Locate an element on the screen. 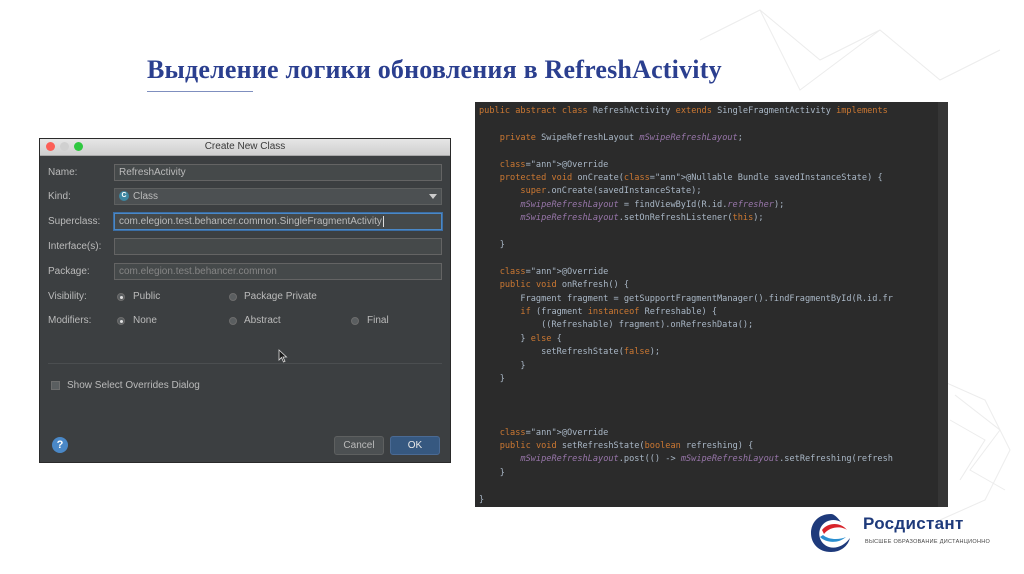  show-overrides-label: Show Select Overrides Dialog is located at coordinates (133, 385).